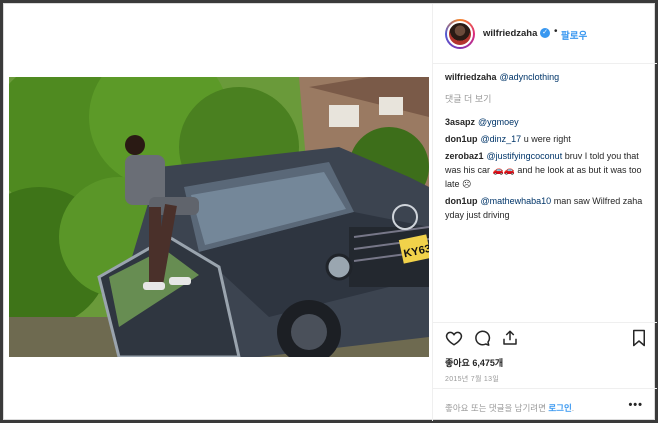 The image size is (658, 423). What do you see at coordinates (495, 408) in the screenshot?
I see `login-prompt-text: 좋아요 또는 댓글을 남기려면` at bounding box center [495, 408].